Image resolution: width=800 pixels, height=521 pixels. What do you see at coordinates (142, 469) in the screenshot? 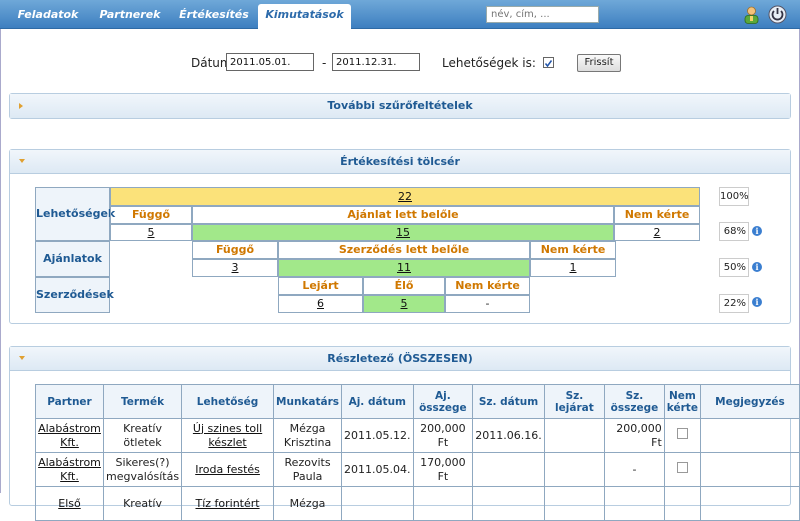
I see `product-cell: Sikeres(?) megvalósítás` at bounding box center [142, 469].